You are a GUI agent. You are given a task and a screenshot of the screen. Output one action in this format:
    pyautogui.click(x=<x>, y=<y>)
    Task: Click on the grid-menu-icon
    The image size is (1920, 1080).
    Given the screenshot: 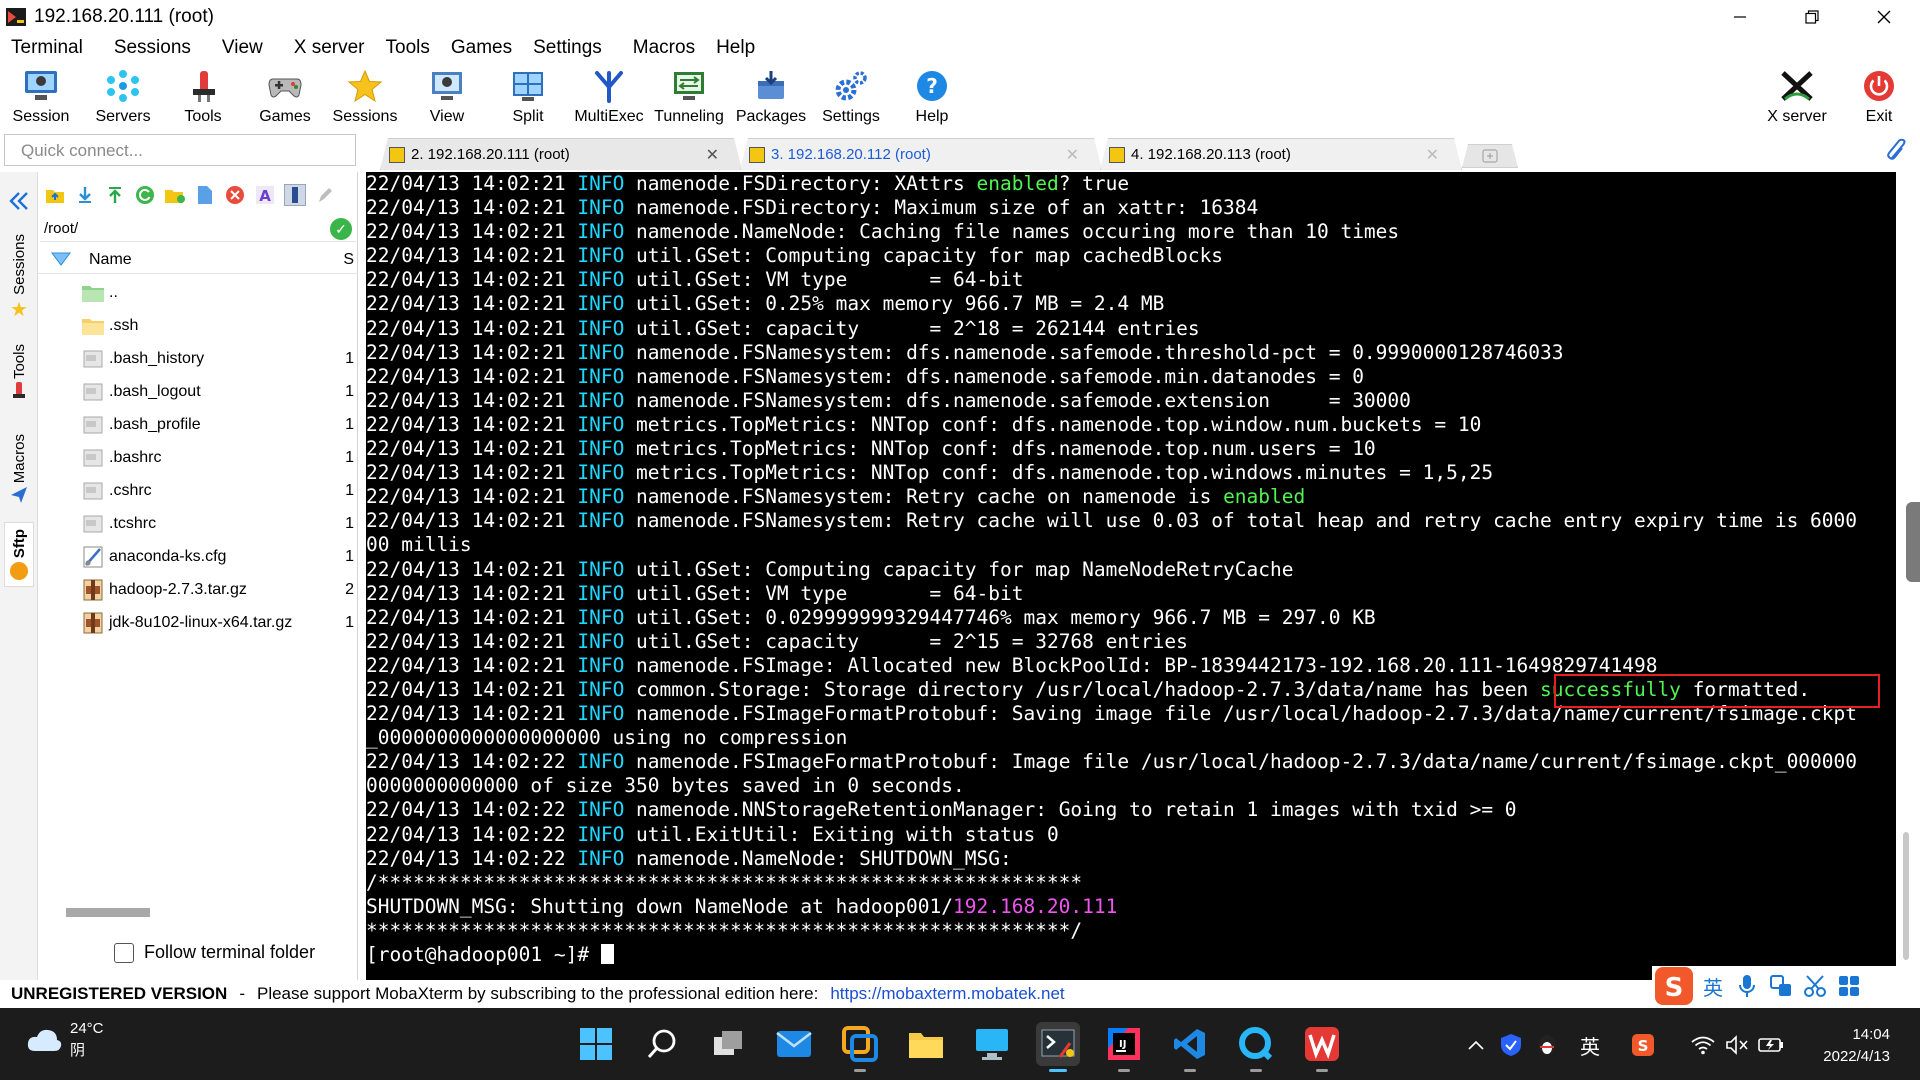 What is the action you would take?
    pyautogui.click(x=1849, y=986)
    